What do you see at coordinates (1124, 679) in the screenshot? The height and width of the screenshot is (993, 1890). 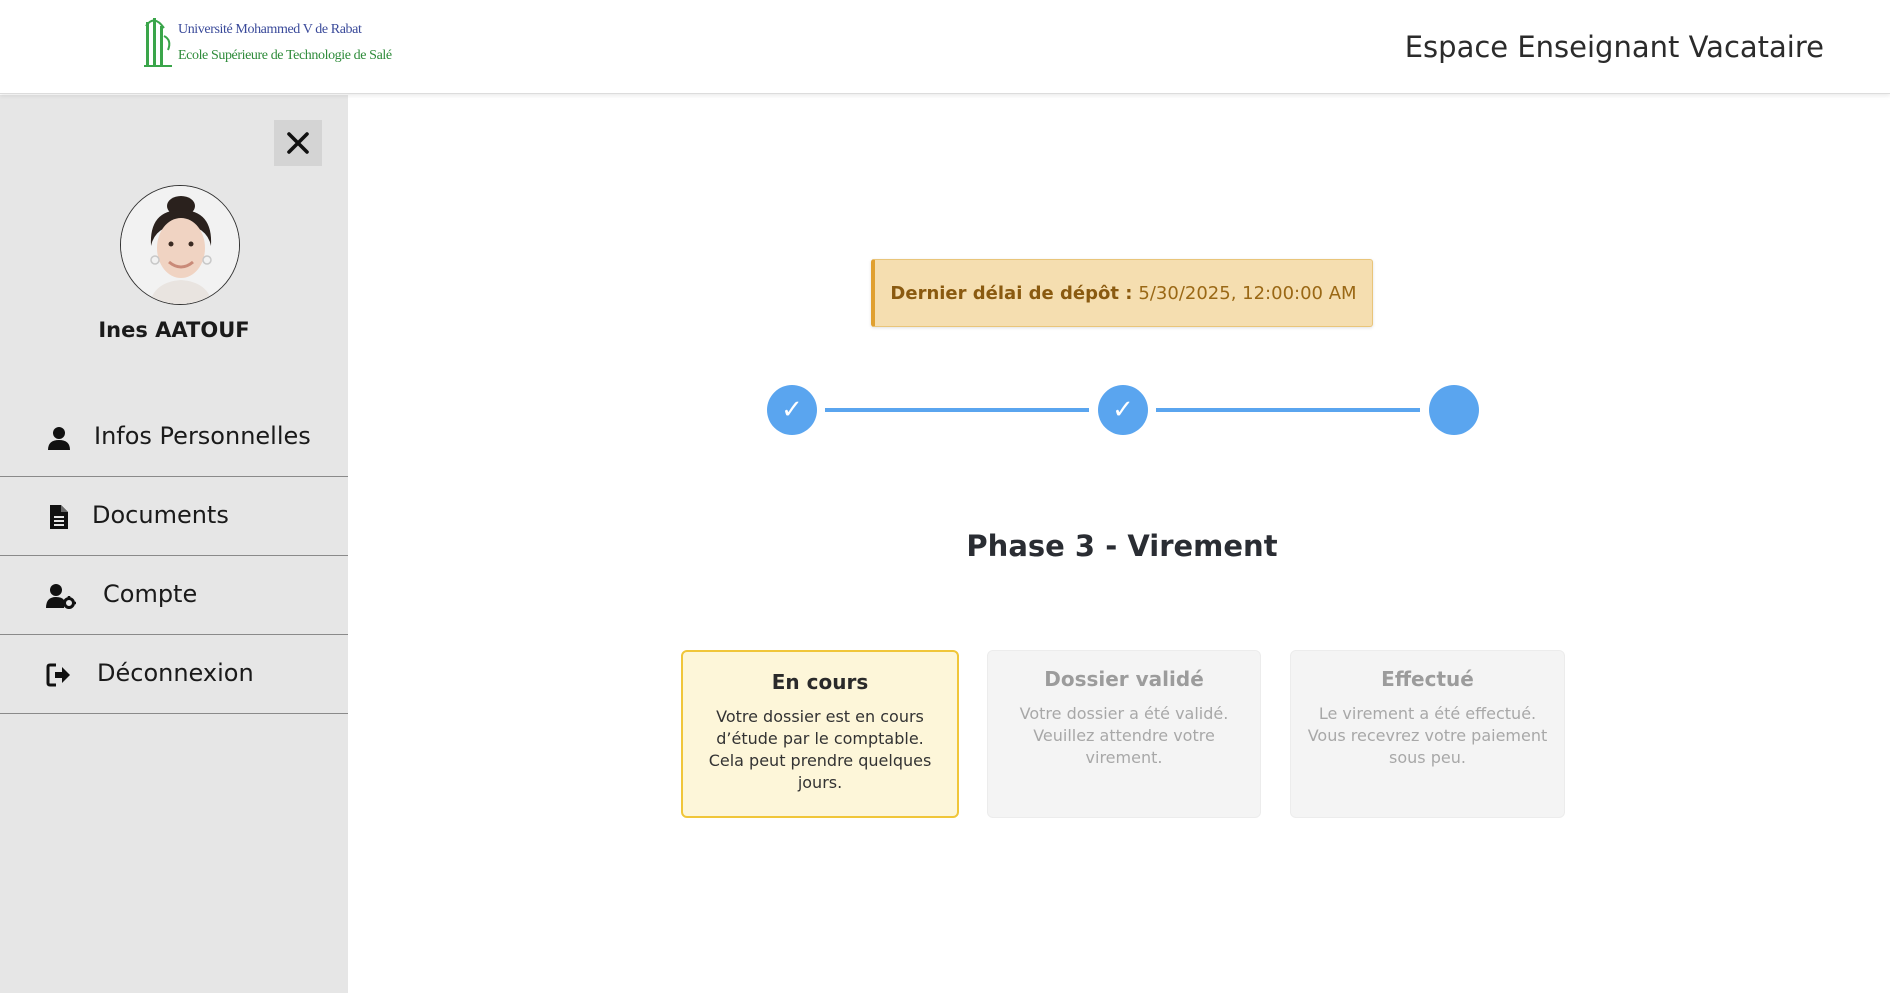 I see `card-title: Dossier validé` at bounding box center [1124, 679].